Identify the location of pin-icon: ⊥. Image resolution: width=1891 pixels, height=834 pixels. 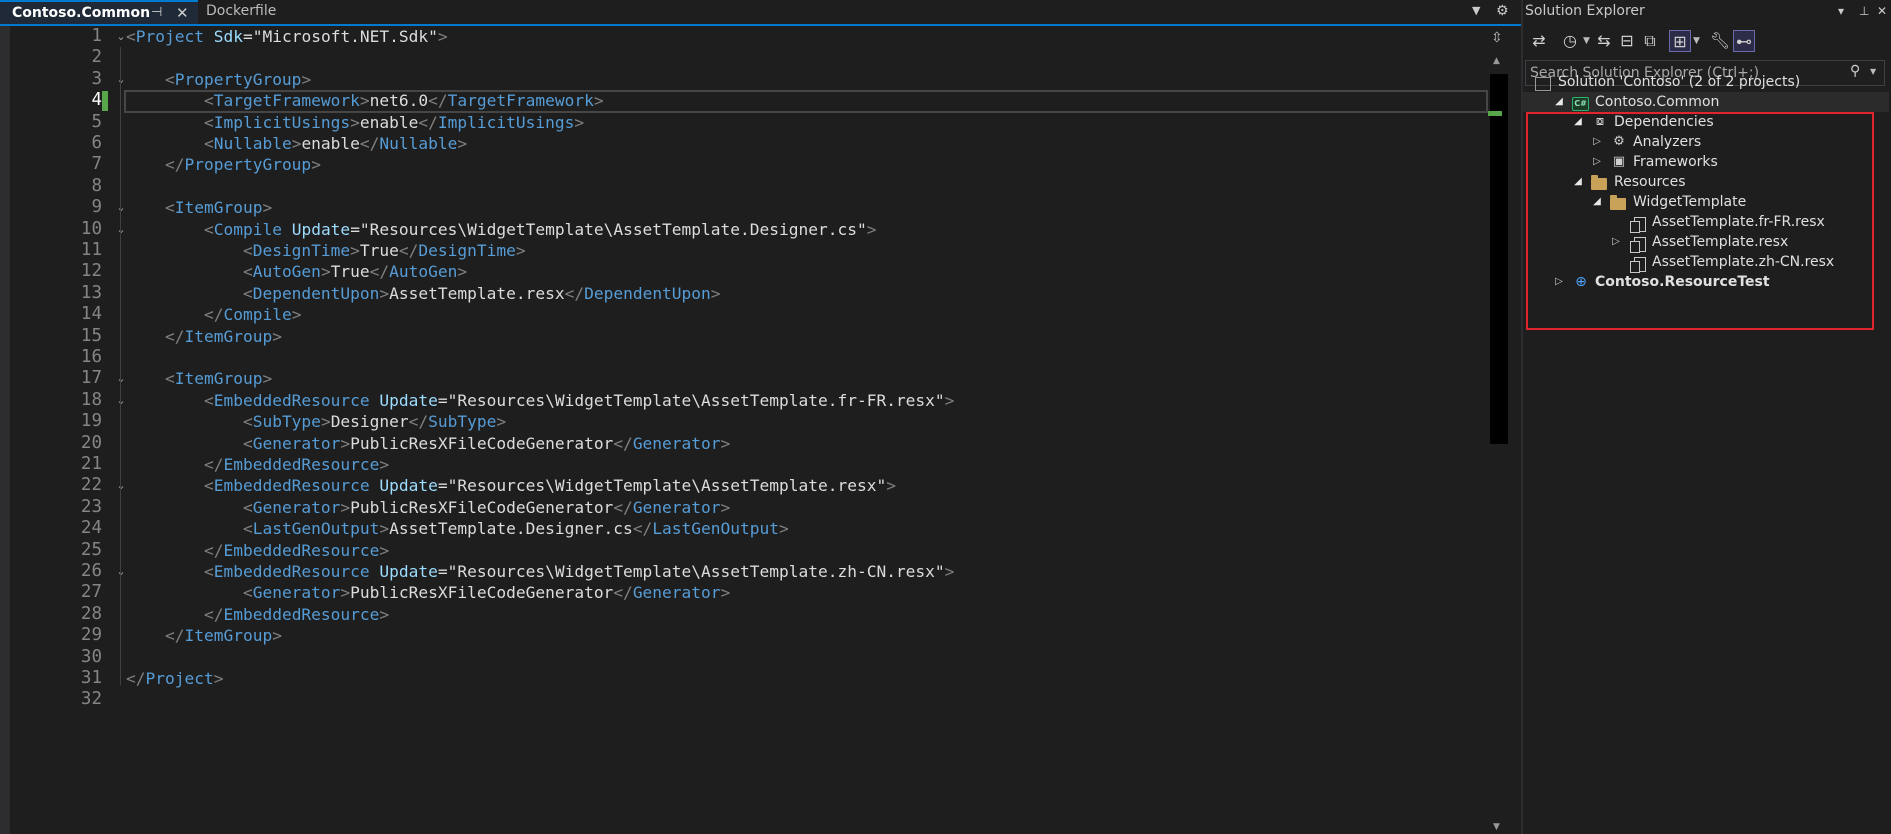
(1864, 11).